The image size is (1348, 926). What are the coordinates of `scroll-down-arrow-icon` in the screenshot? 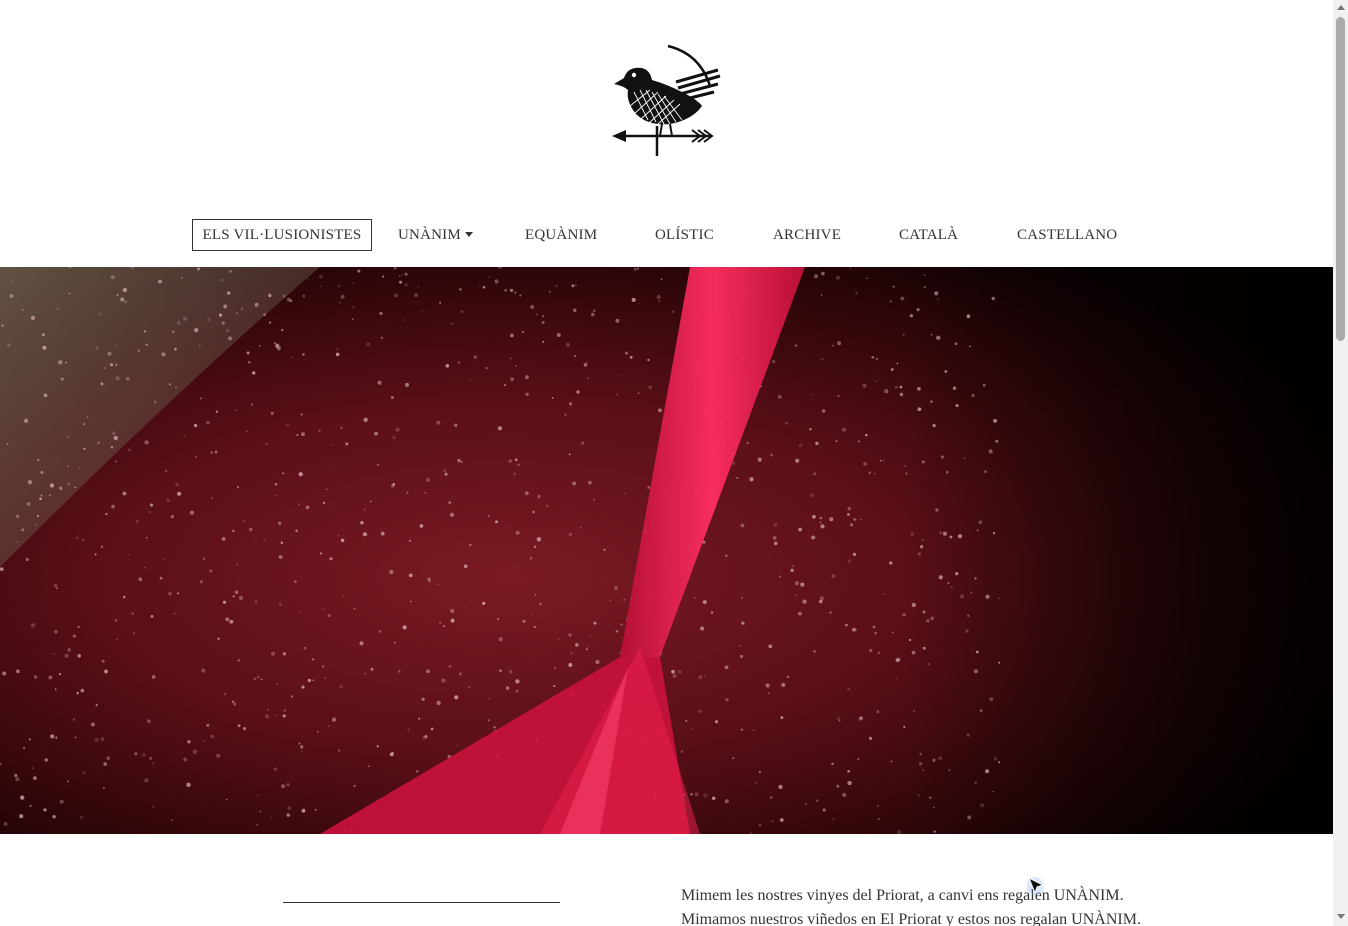 It's located at (1341, 916).